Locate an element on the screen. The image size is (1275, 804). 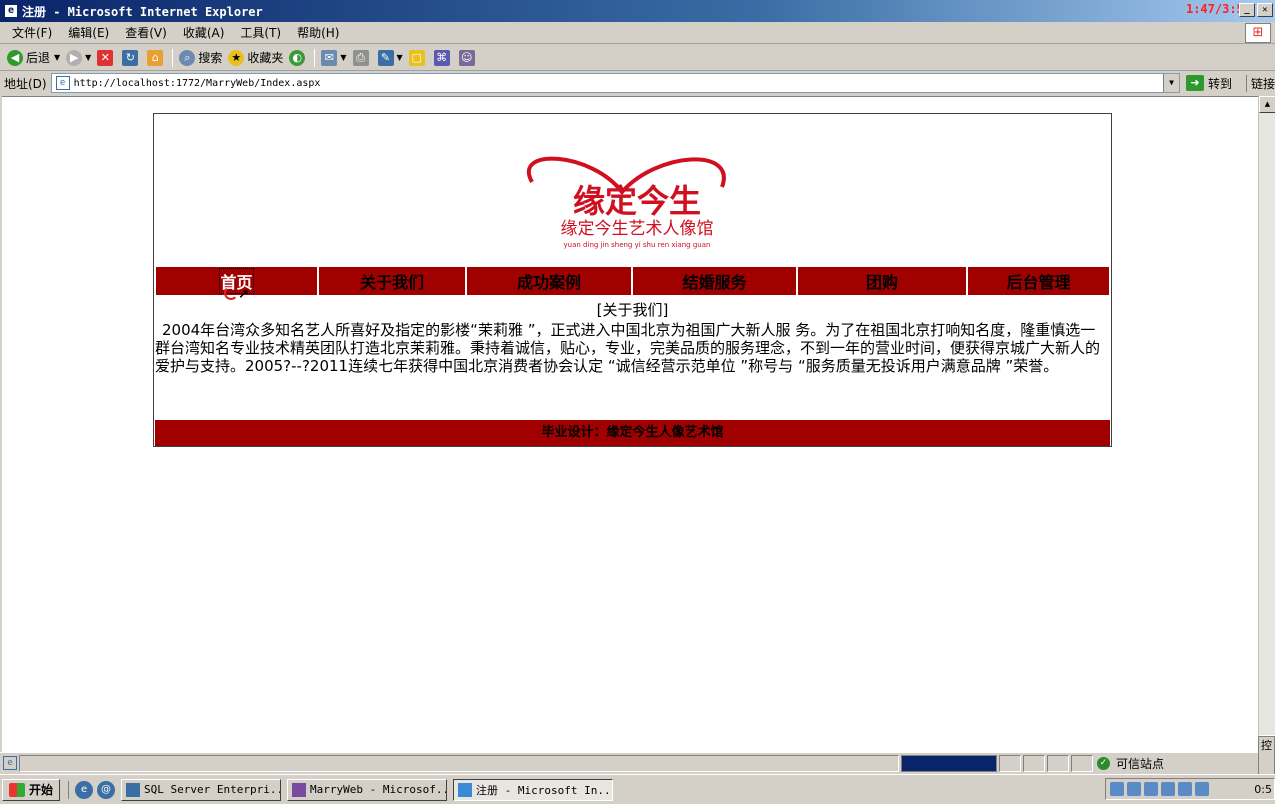
back-arrow-icon: ◀ is located at coordinates (15, 57).